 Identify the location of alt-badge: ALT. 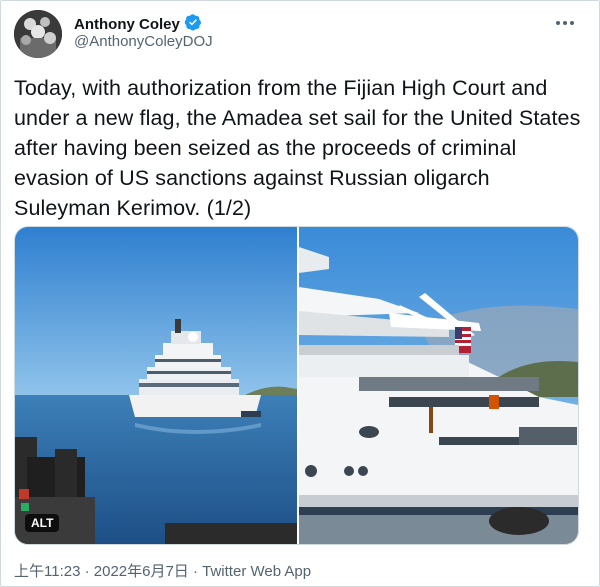
(42, 523).